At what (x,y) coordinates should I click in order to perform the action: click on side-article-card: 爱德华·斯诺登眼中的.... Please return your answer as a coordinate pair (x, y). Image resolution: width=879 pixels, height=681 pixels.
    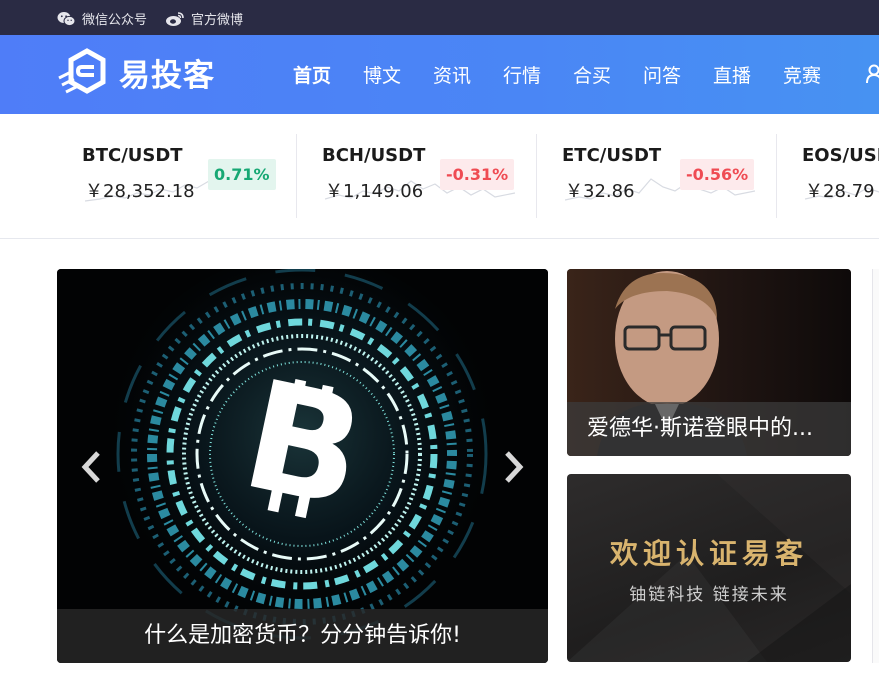
    Looking at the image, I should click on (709, 362).